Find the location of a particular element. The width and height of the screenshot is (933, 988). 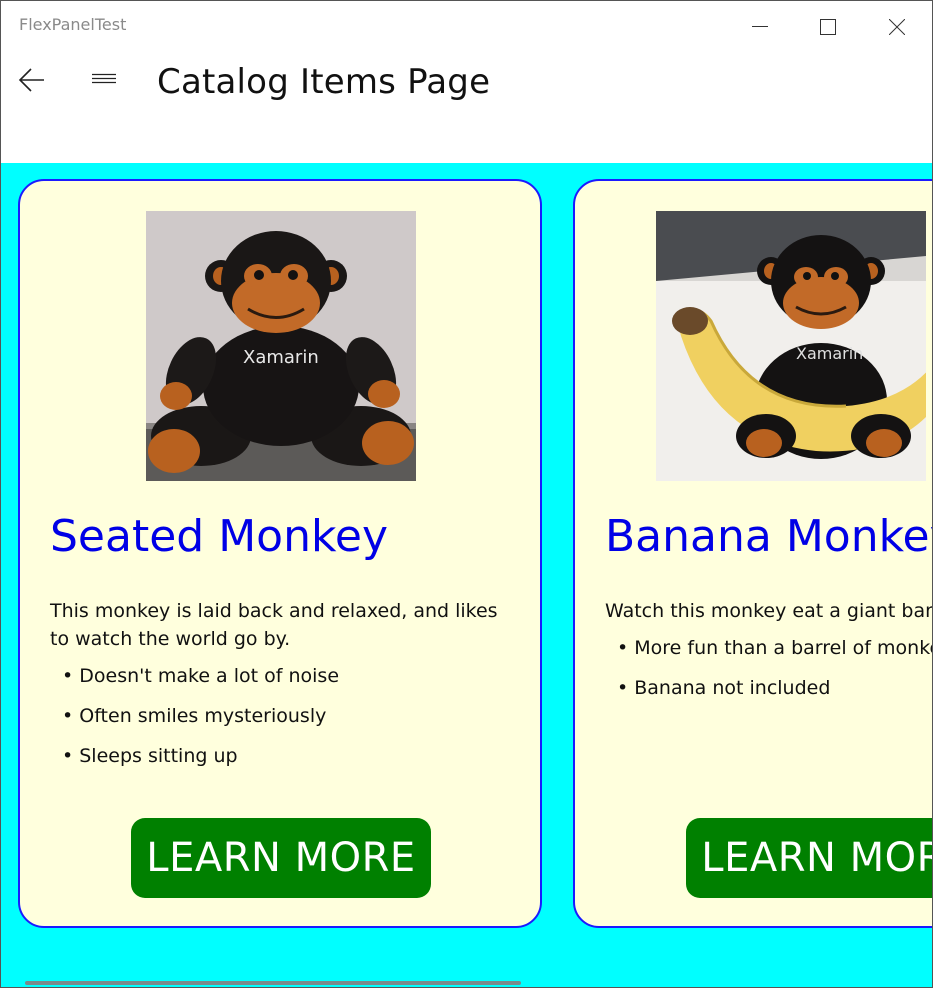

banana-monkey-photo: Xamarin is located at coordinates (791, 346).